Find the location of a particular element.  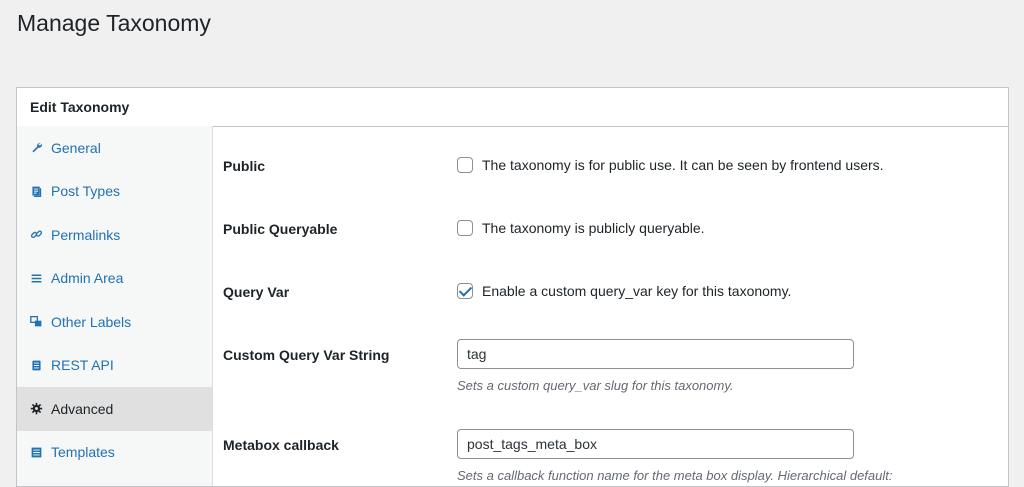

sidebar-item-other-labels: Other Labels is located at coordinates (114, 322).